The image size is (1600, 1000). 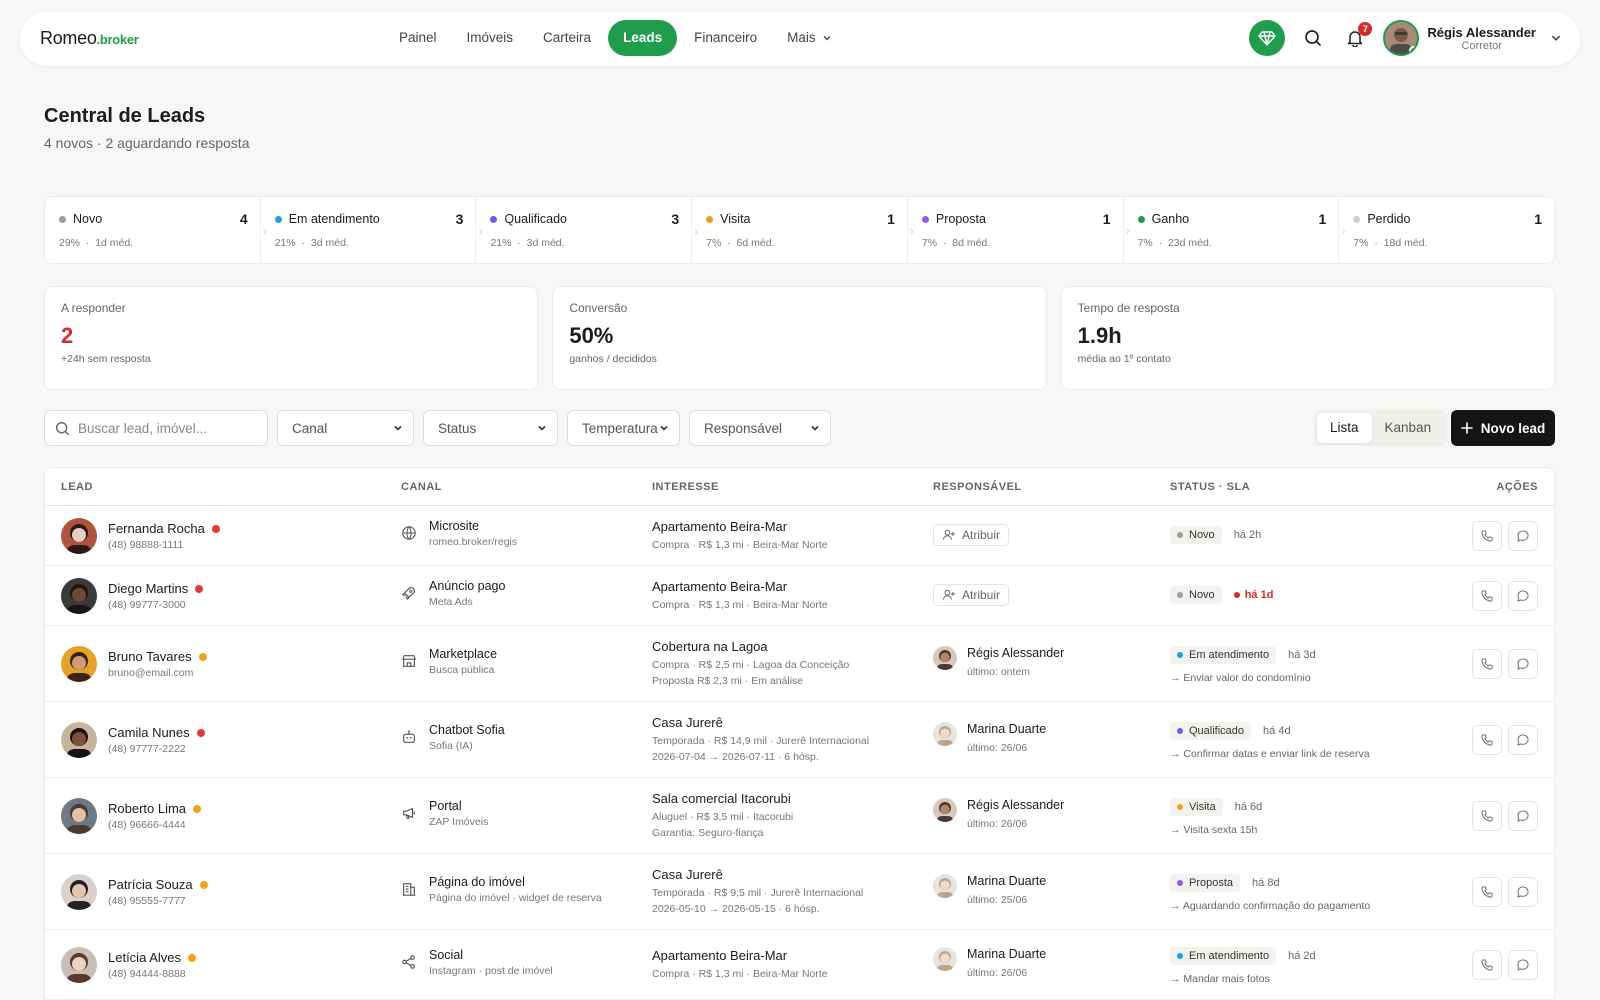 What do you see at coordinates (1205, 883) in the screenshot?
I see `status-badge: Proposta` at bounding box center [1205, 883].